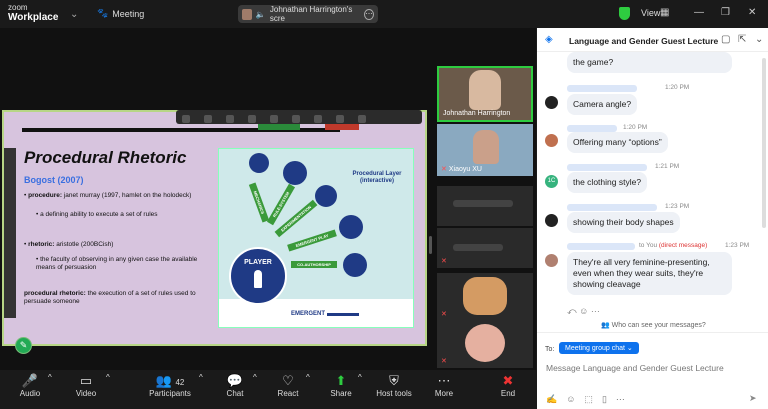  Describe the element at coordinates (74, 14) in the screenshot. I see `chevron-down-icon: ⌄` at that location.